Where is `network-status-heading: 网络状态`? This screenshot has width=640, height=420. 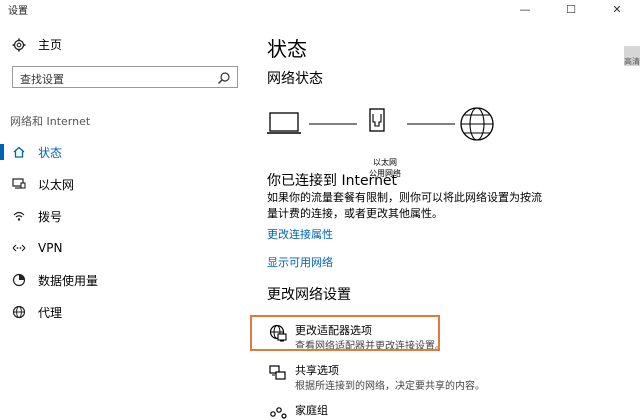
network-status-heading: 网络状态 is located at coordinates (295, 79).